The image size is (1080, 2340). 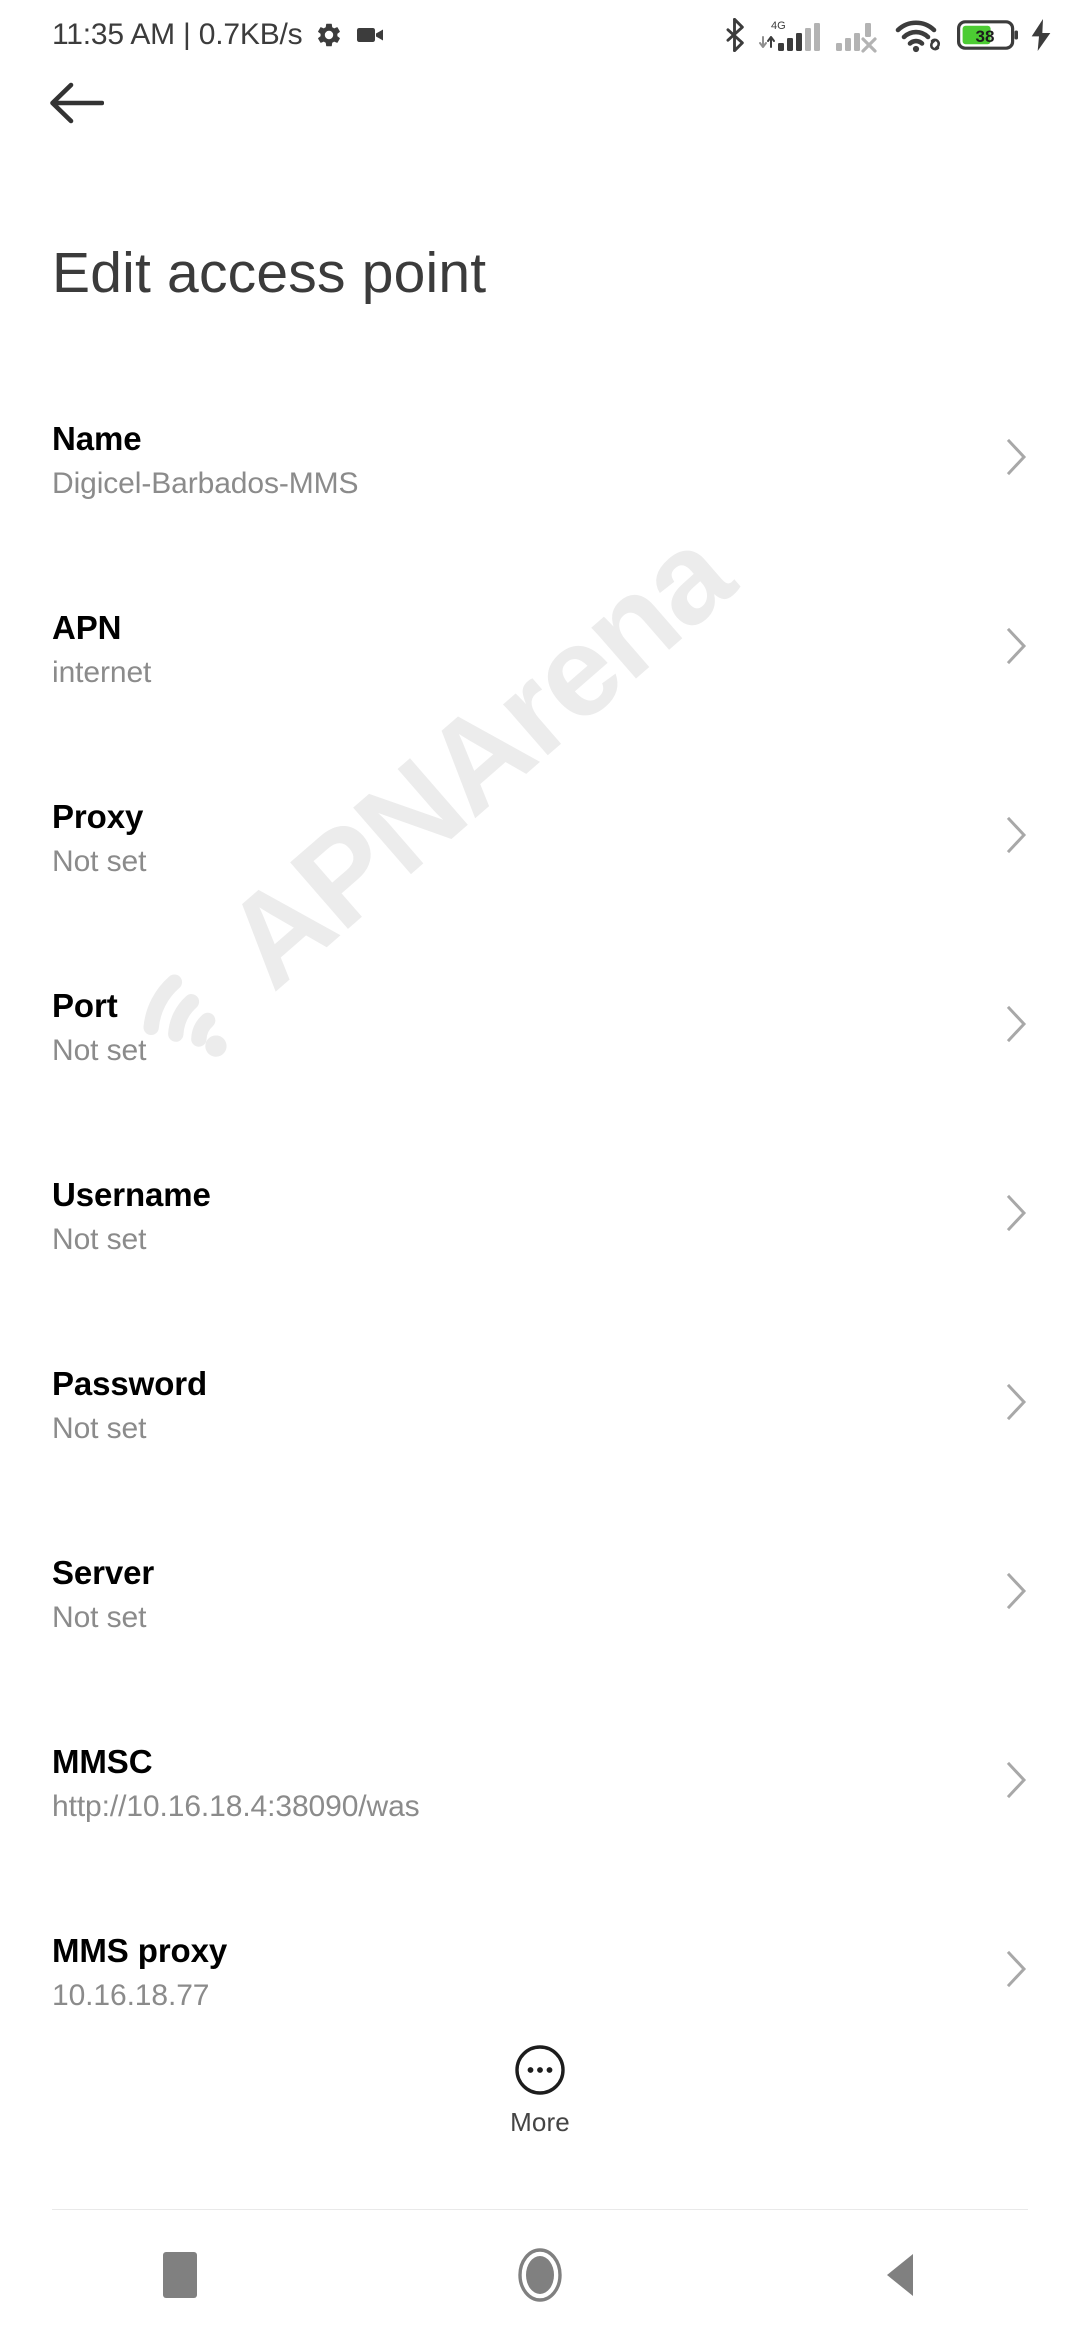 I want to click on row-title: Username, so click(x=131, y=1194).